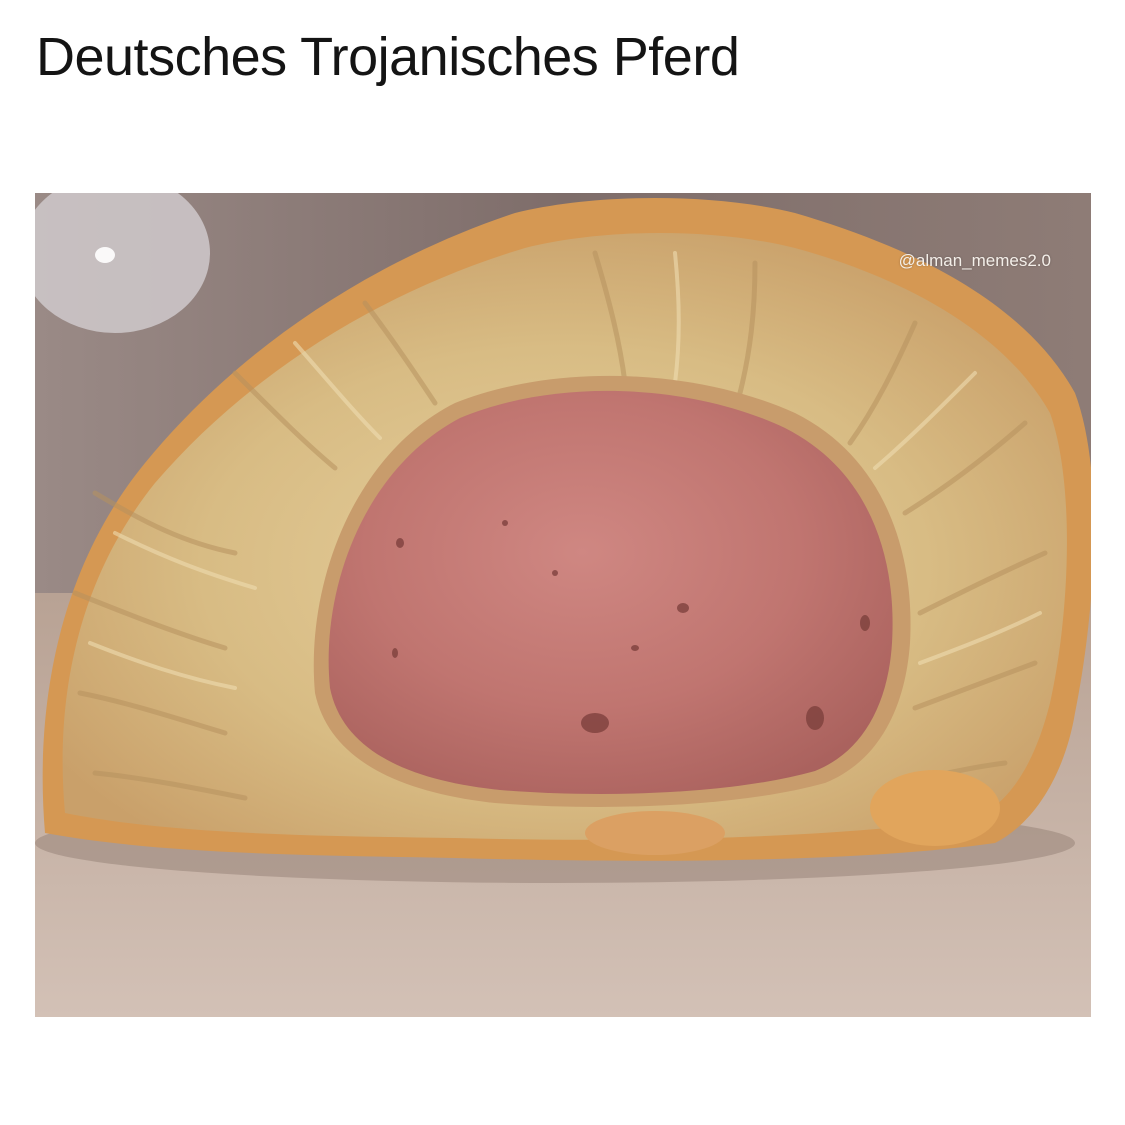 Image resolution: width=1125 pixels, height=1125 pixels. I want to click on watermark: @alman_memes2.0, so click(974, 260).